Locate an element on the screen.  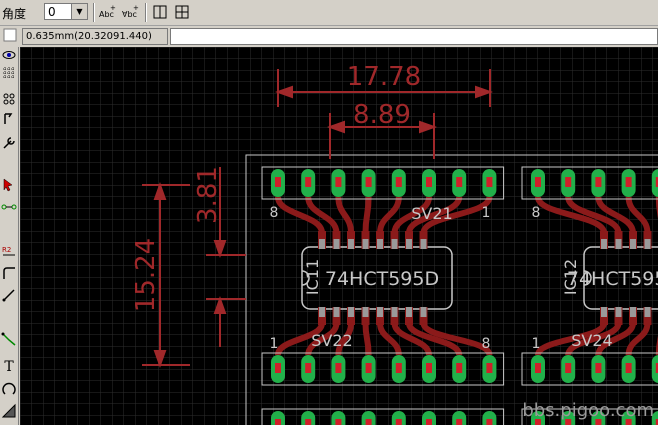
command-input is located at coordinates (414, 36).